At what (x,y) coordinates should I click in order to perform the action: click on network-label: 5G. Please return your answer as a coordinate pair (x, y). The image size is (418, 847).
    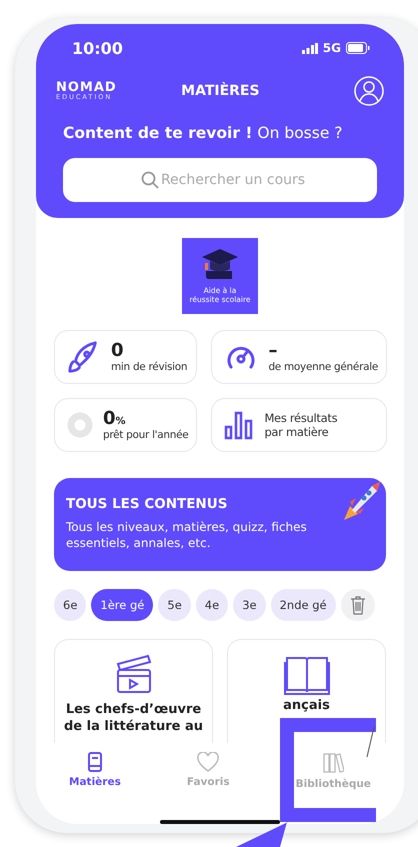
    Looking at the image, I should click on (331, 48).